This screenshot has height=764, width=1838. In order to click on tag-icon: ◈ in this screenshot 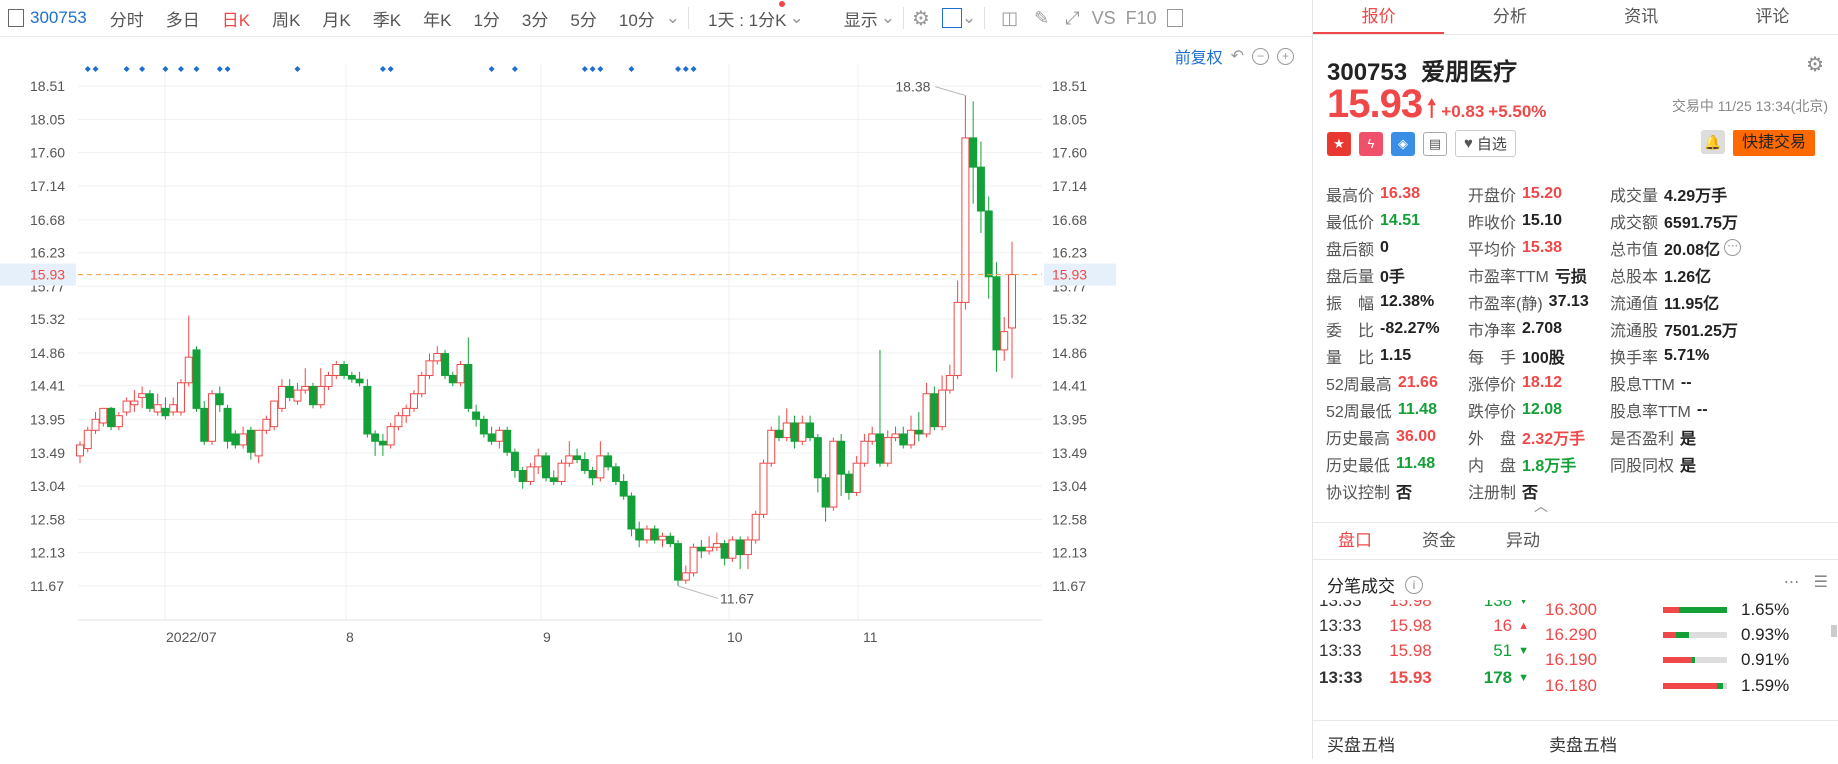, I will do `click(1403, 143)`.